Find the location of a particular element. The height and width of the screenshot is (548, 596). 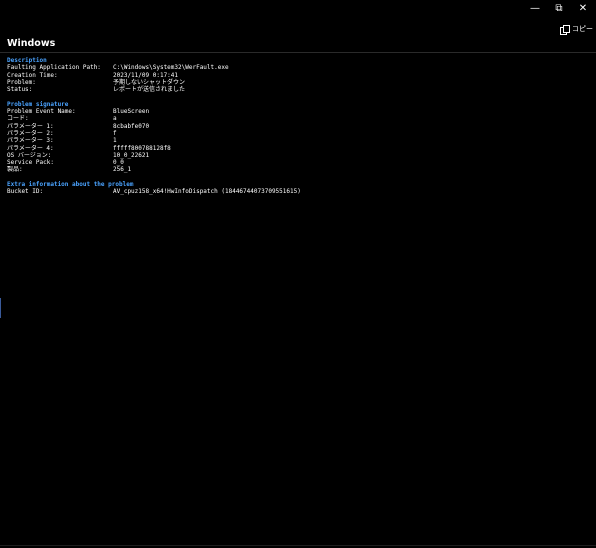

detail-row: 製品: 256_1 is located at coordinates (297, 169).